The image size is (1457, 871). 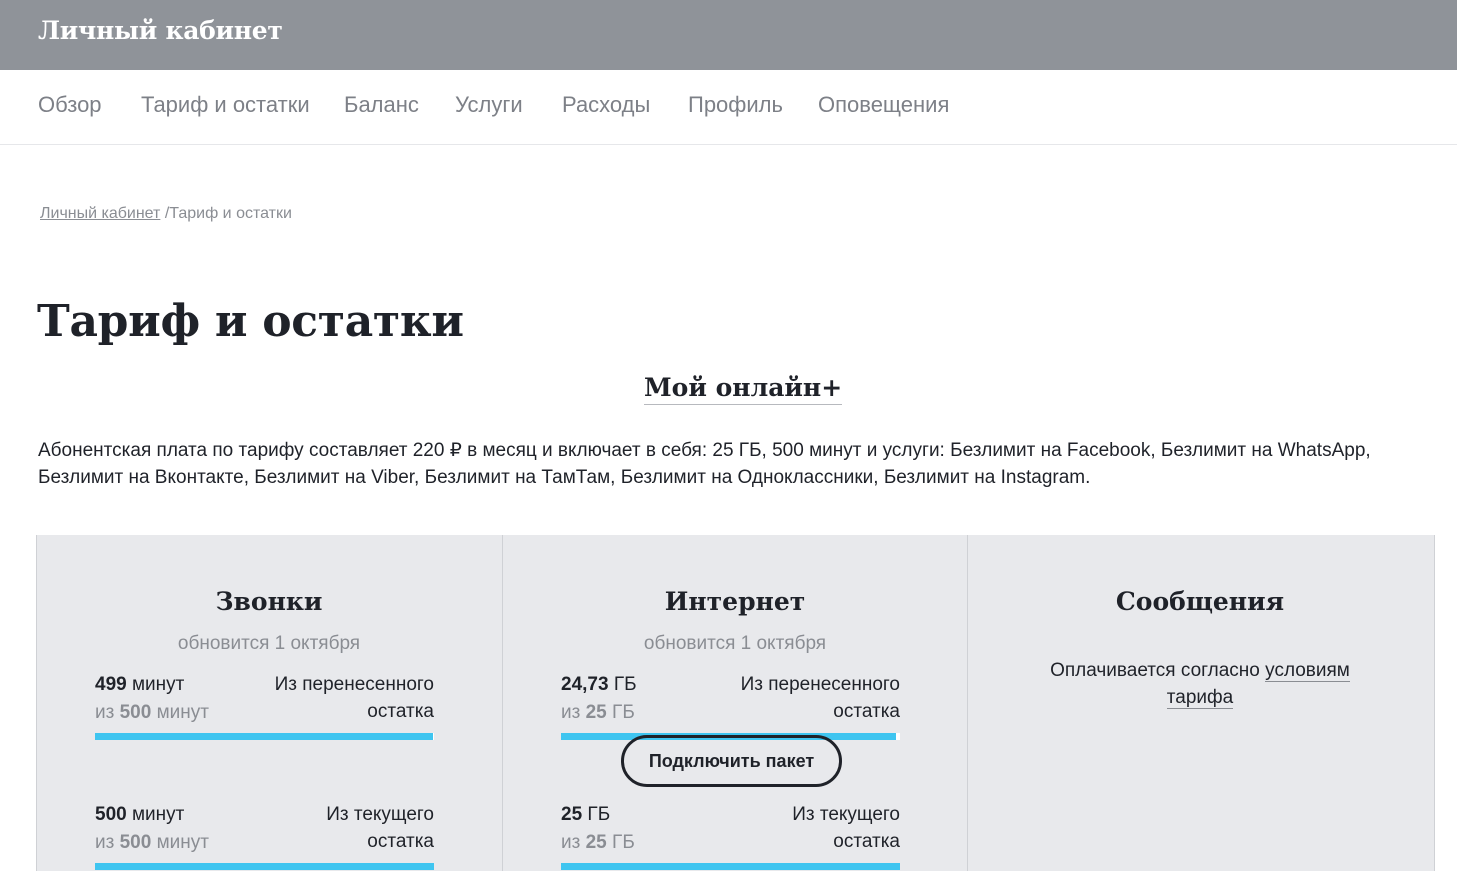 What do you see at coordinates (1200, 698) in the screenshot?
I see `tariff-terms-link-cont: тарифа` at bounding box center [1200, 698].